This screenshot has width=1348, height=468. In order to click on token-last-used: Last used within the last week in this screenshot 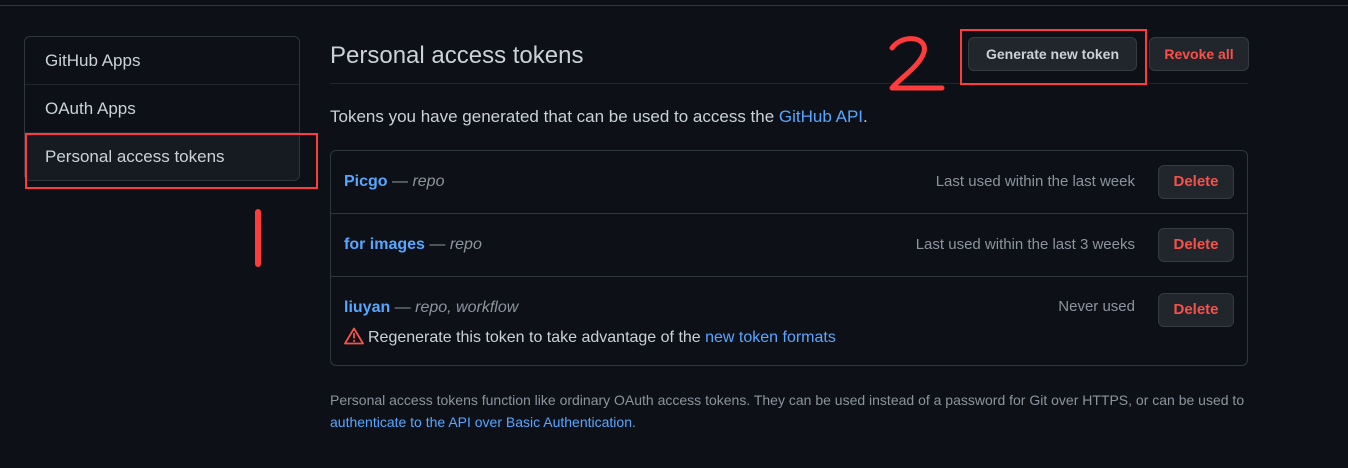, I will do `click(1035, 181)`.